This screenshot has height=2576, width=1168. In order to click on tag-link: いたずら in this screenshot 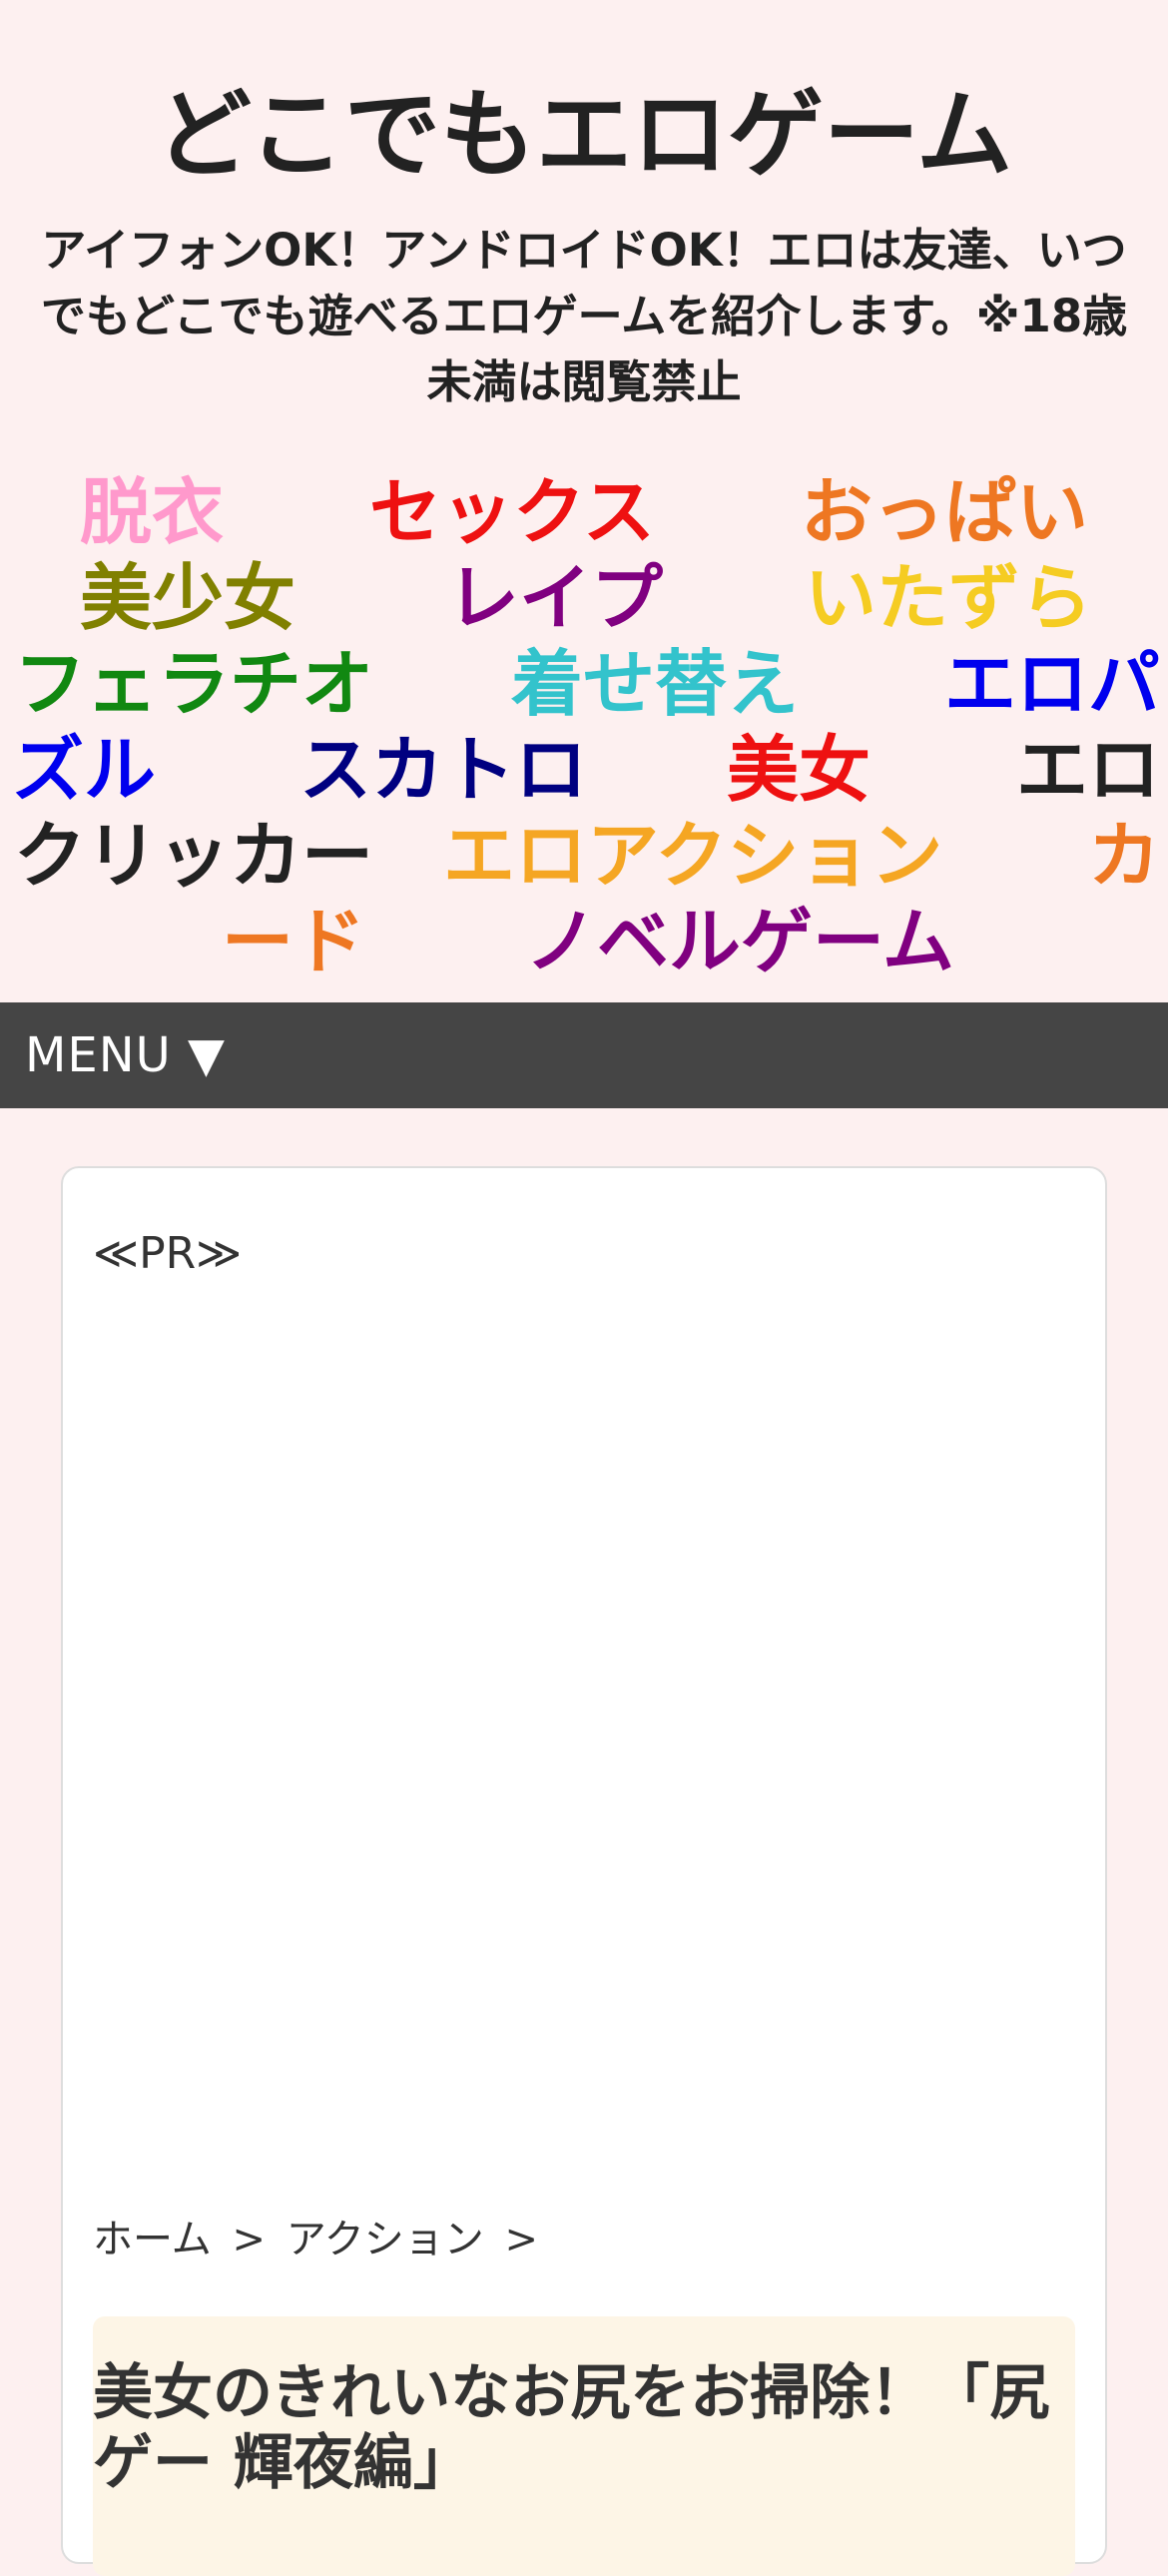, I will do `click(948, 598)`.